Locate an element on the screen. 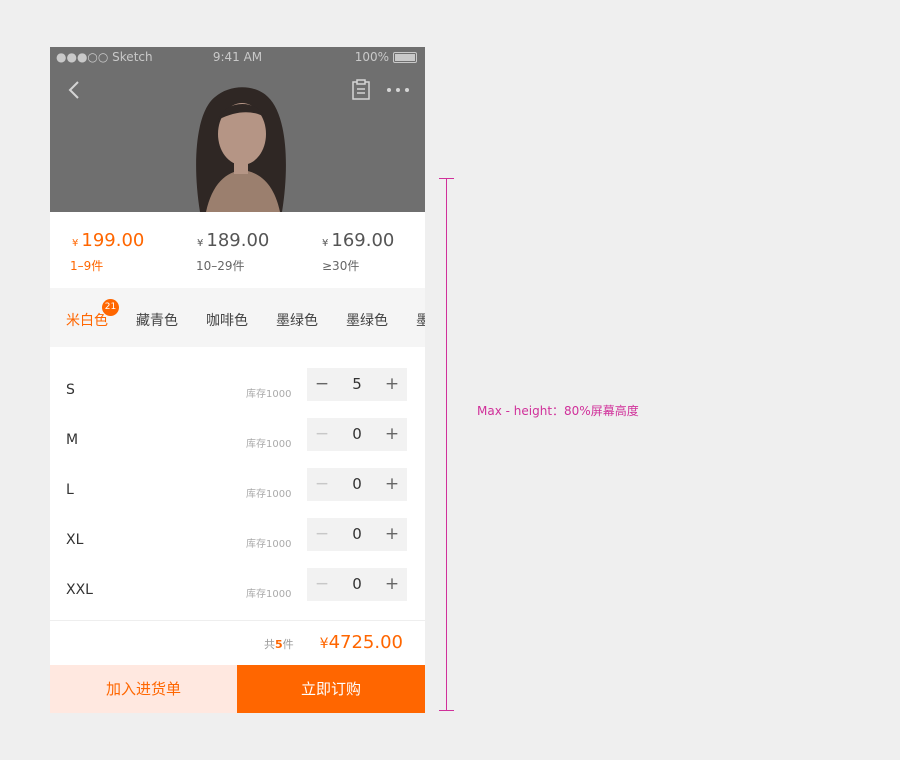 This screenshot has width=900, height=760. battery-level: 100% is located at coordinates (371, 57).